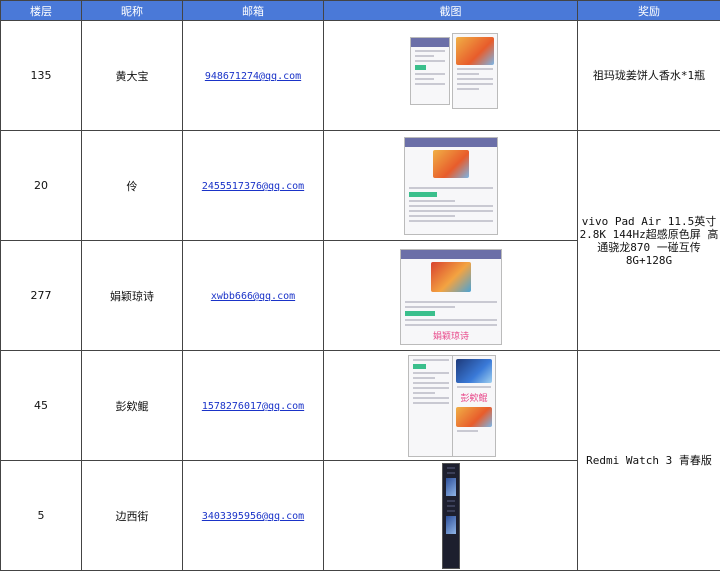 This screenshot has width=720, height=571. I want to click on screenshot-cell: 娟颖琼诗, so click(451, 296).